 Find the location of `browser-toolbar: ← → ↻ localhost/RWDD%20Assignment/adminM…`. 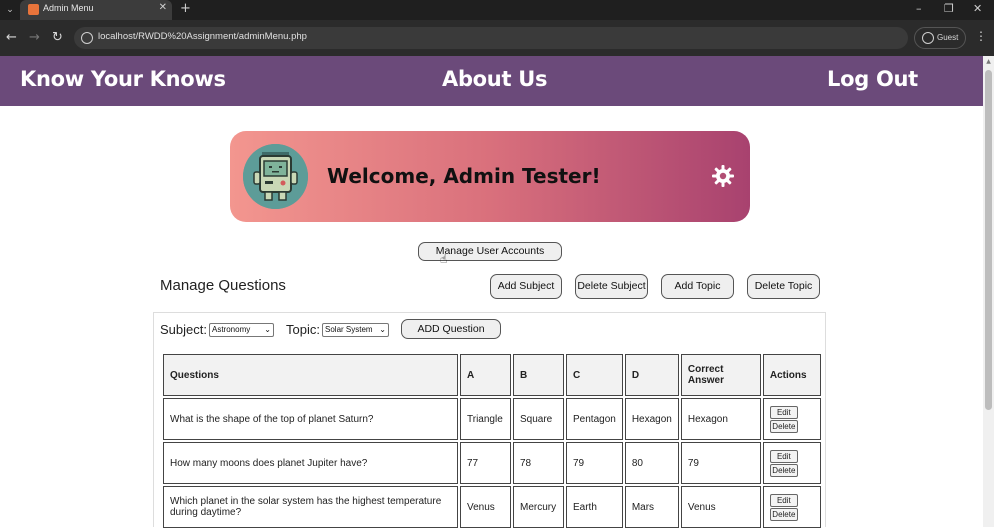

browser-toolbar: ← → ↻ localhost/RWDD%20Assignment/adminM… is located at coordinates (497, 38).